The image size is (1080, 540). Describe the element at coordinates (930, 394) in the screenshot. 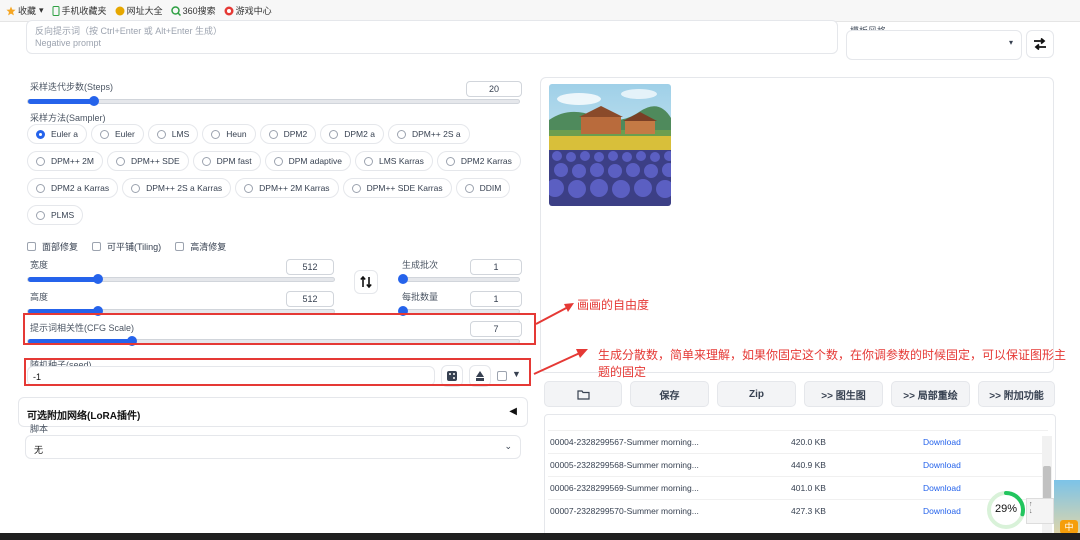

I see `send-to-inpaint-button: >> 局部重绘` at that location.